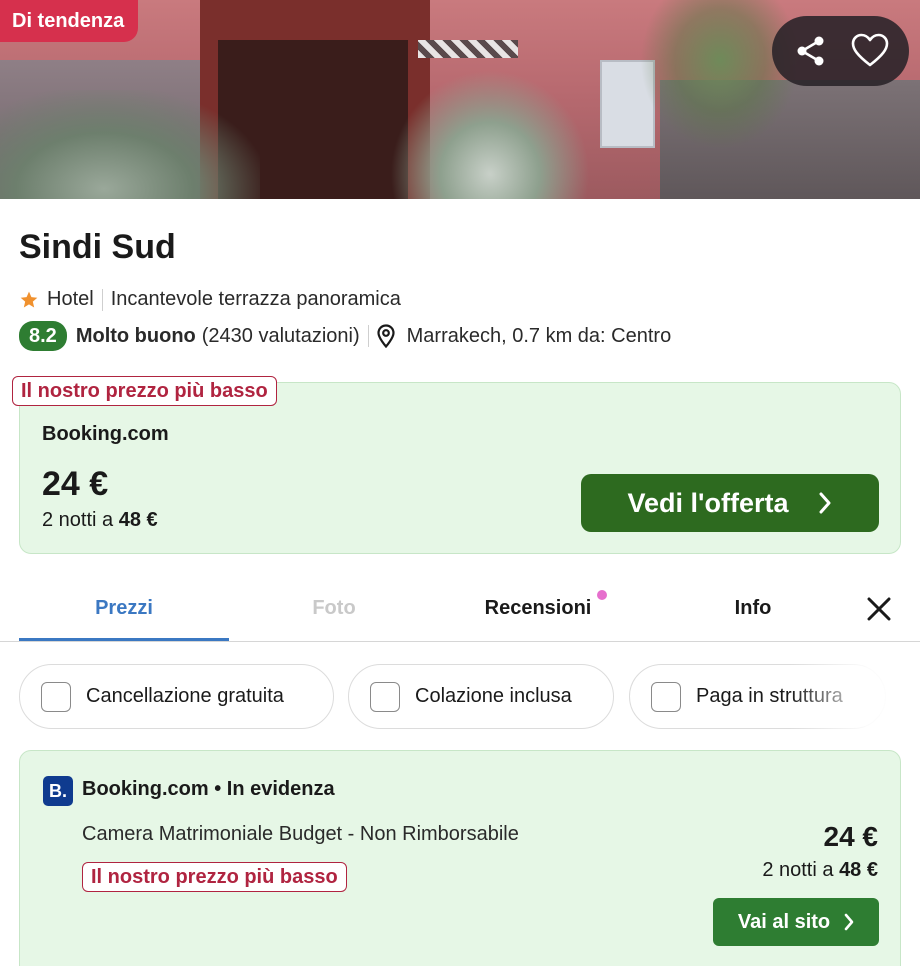 The width and height of the screenshot is (920, 966). What do you see at coordinates (58, 791) in the screenshot?
I see `booking-logo-icon: B.` at bounding box center [58, 791].